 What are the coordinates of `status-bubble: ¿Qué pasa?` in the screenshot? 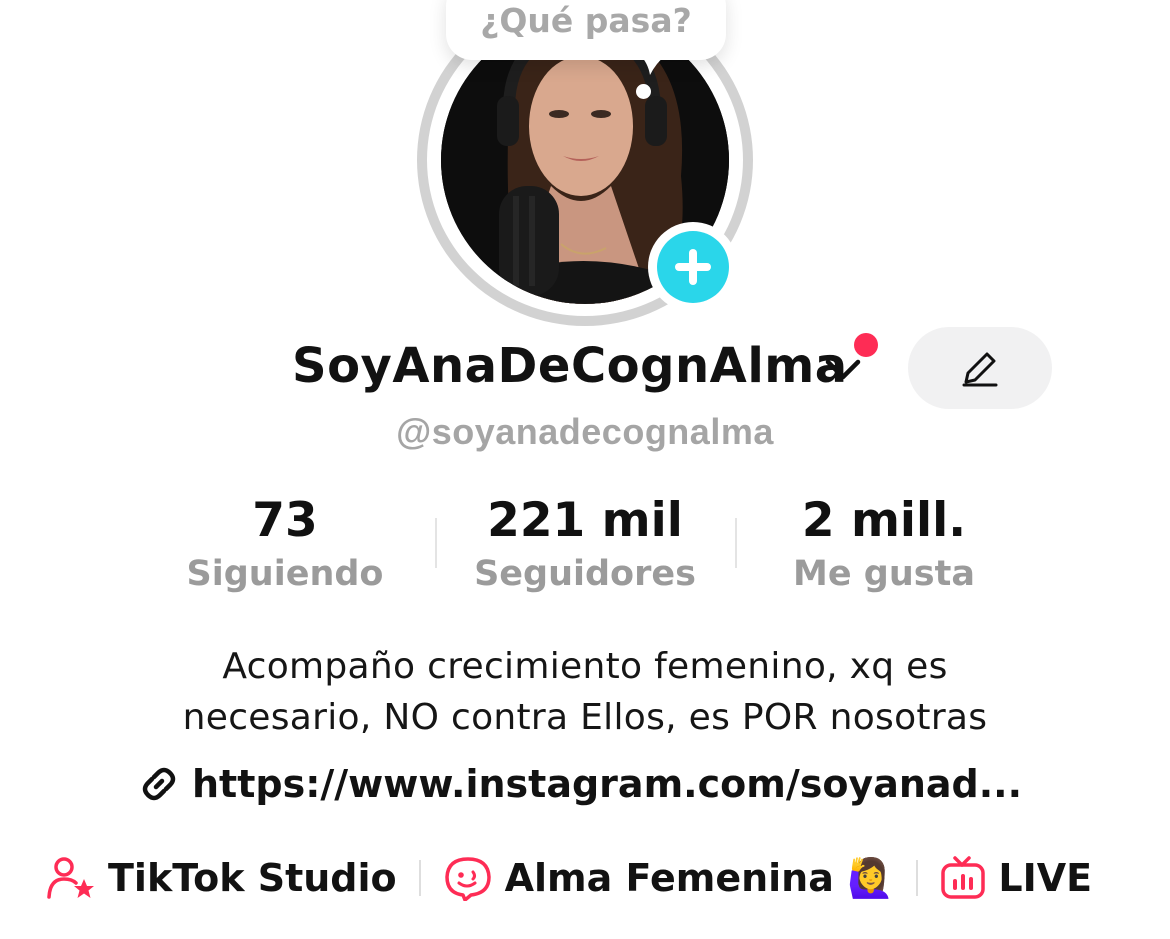 It's located at (586, 30).